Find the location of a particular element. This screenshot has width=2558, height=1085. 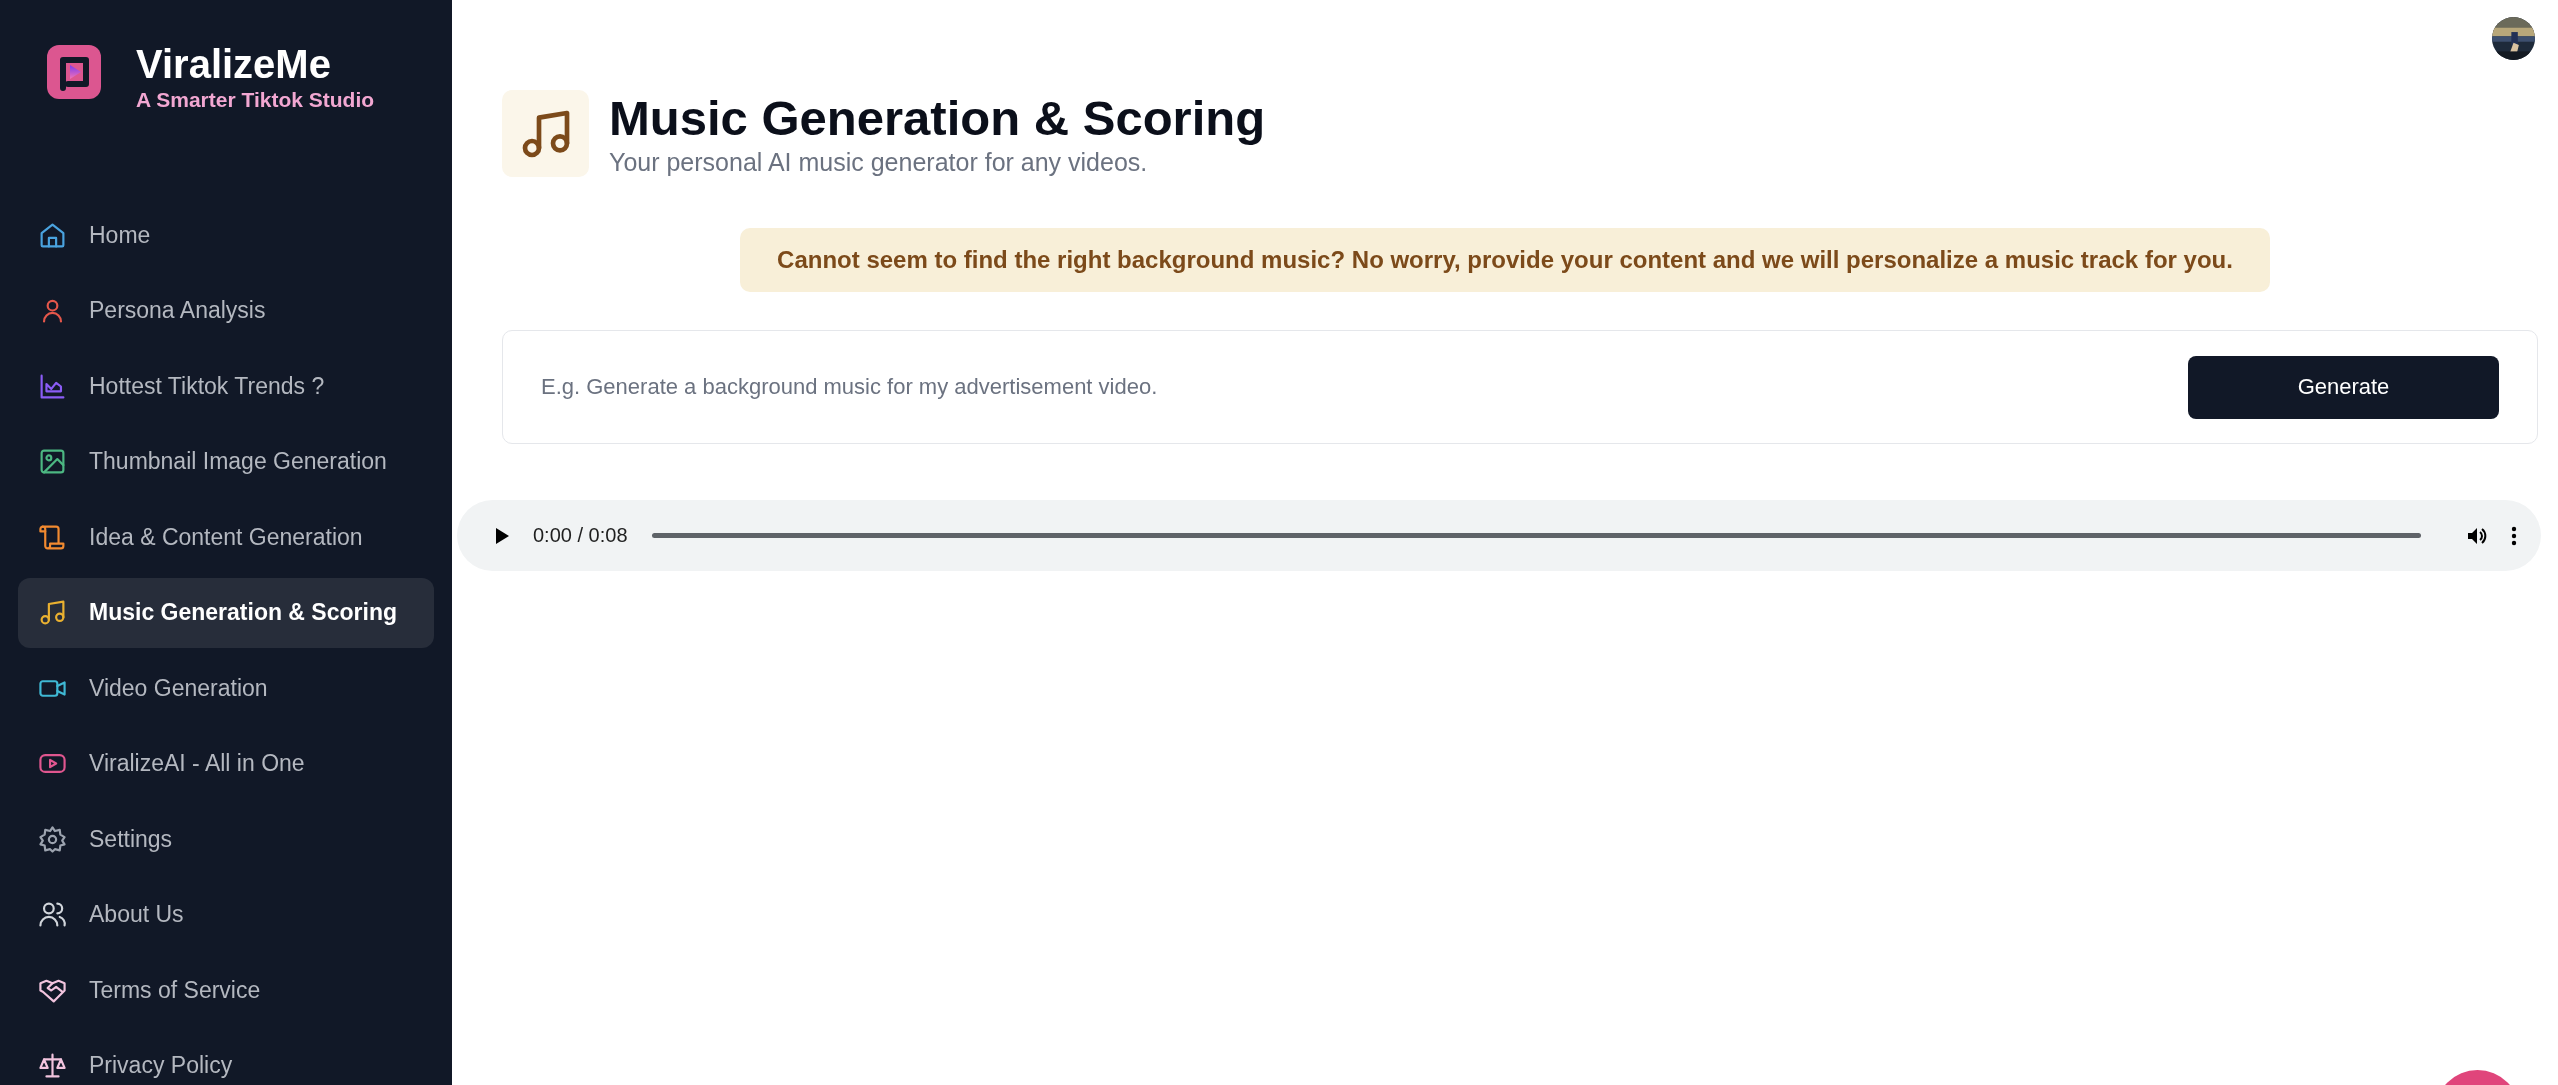

sidebar-item: ViralizeAI - All in One is located at coordinates (226, 763).